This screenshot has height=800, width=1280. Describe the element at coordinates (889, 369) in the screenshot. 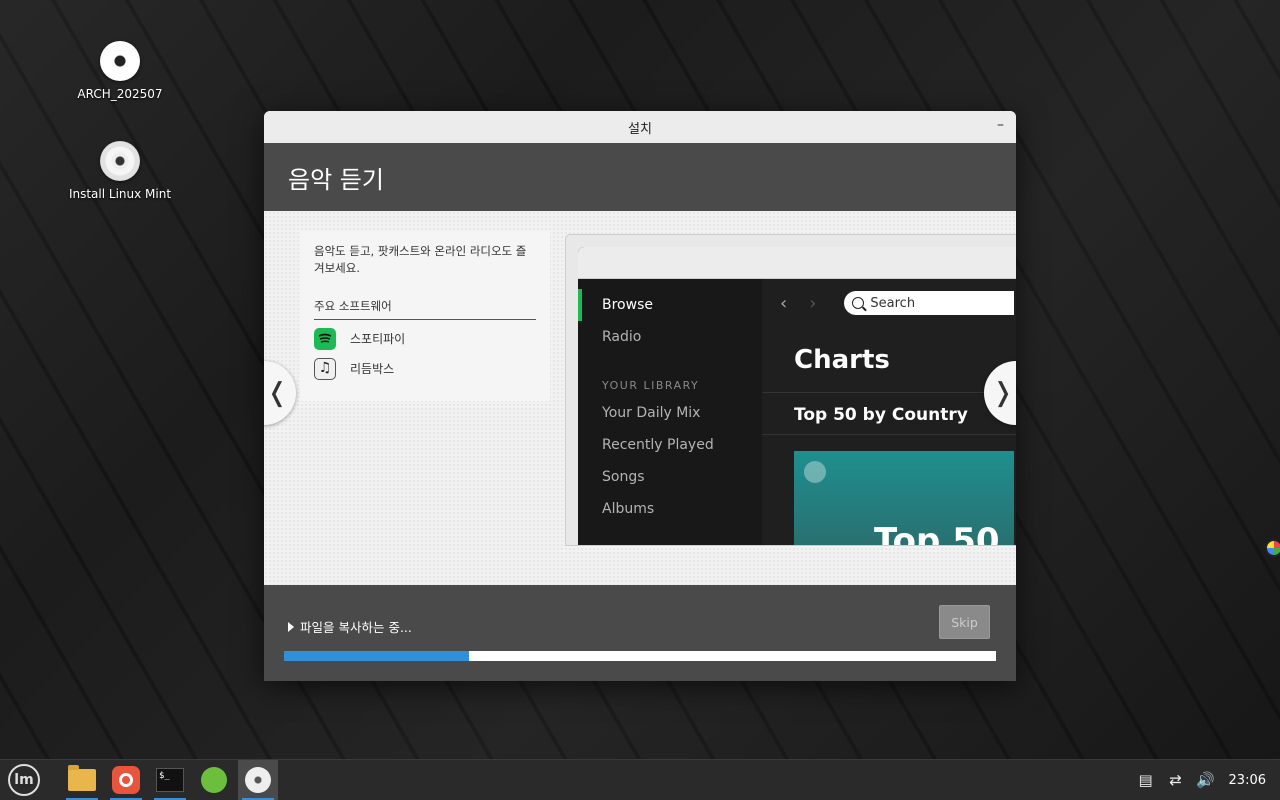

I see `charts-title: Charts` at that location.